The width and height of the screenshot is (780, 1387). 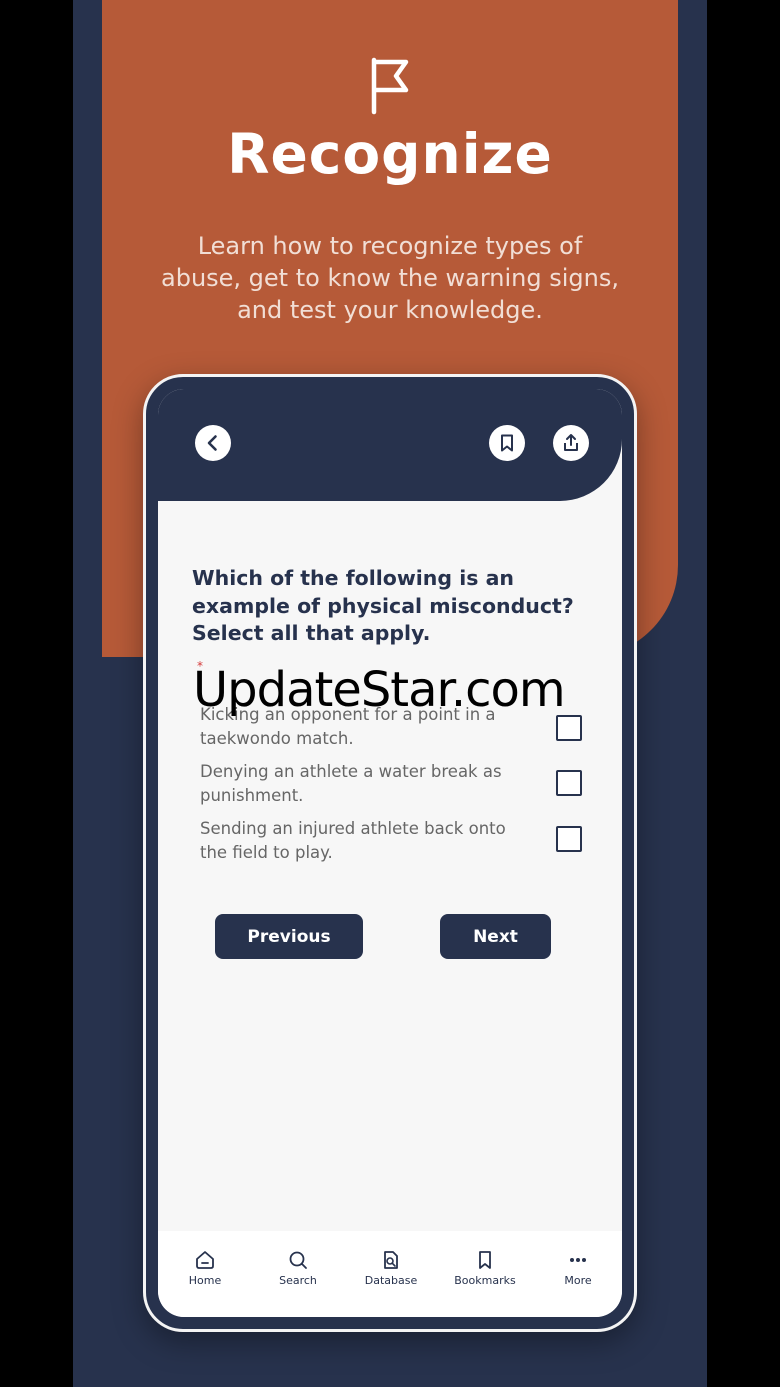 I want to click on tab-label: Database, so click(x=391, y=1280).